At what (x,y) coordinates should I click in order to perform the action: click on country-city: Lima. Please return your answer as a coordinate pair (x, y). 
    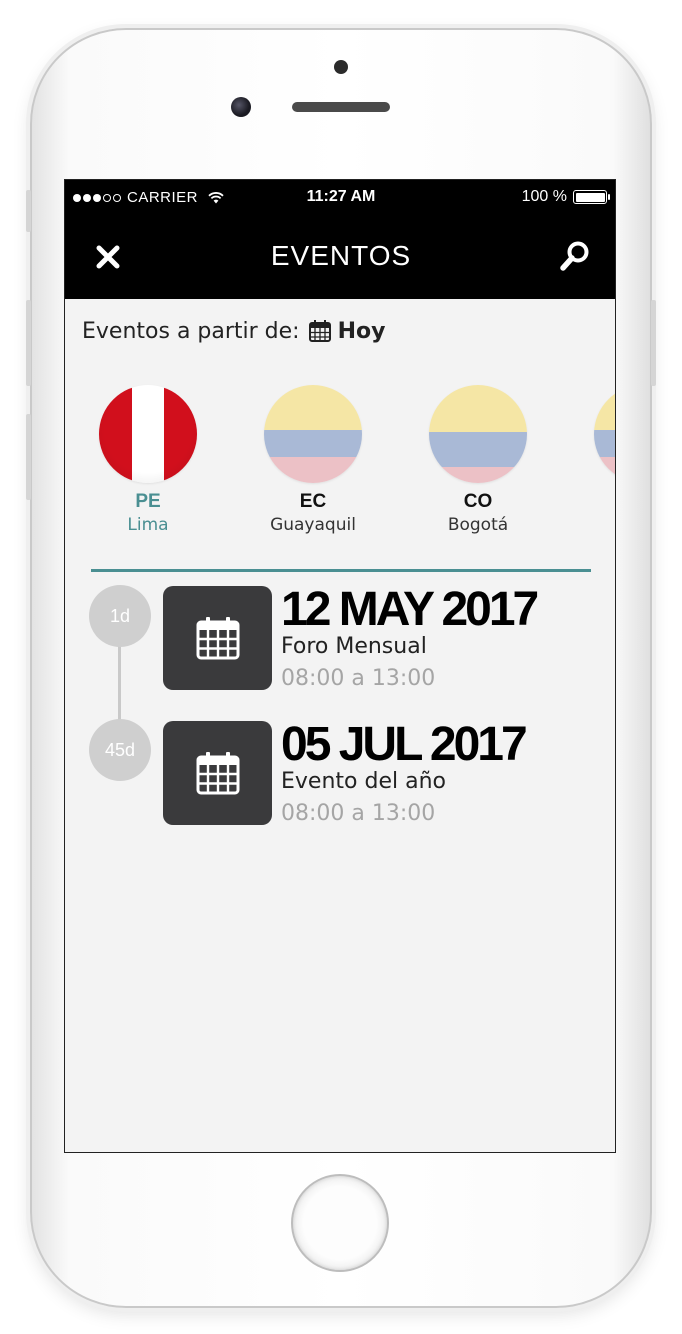
    Looking at the image, I should click on (148, 525).